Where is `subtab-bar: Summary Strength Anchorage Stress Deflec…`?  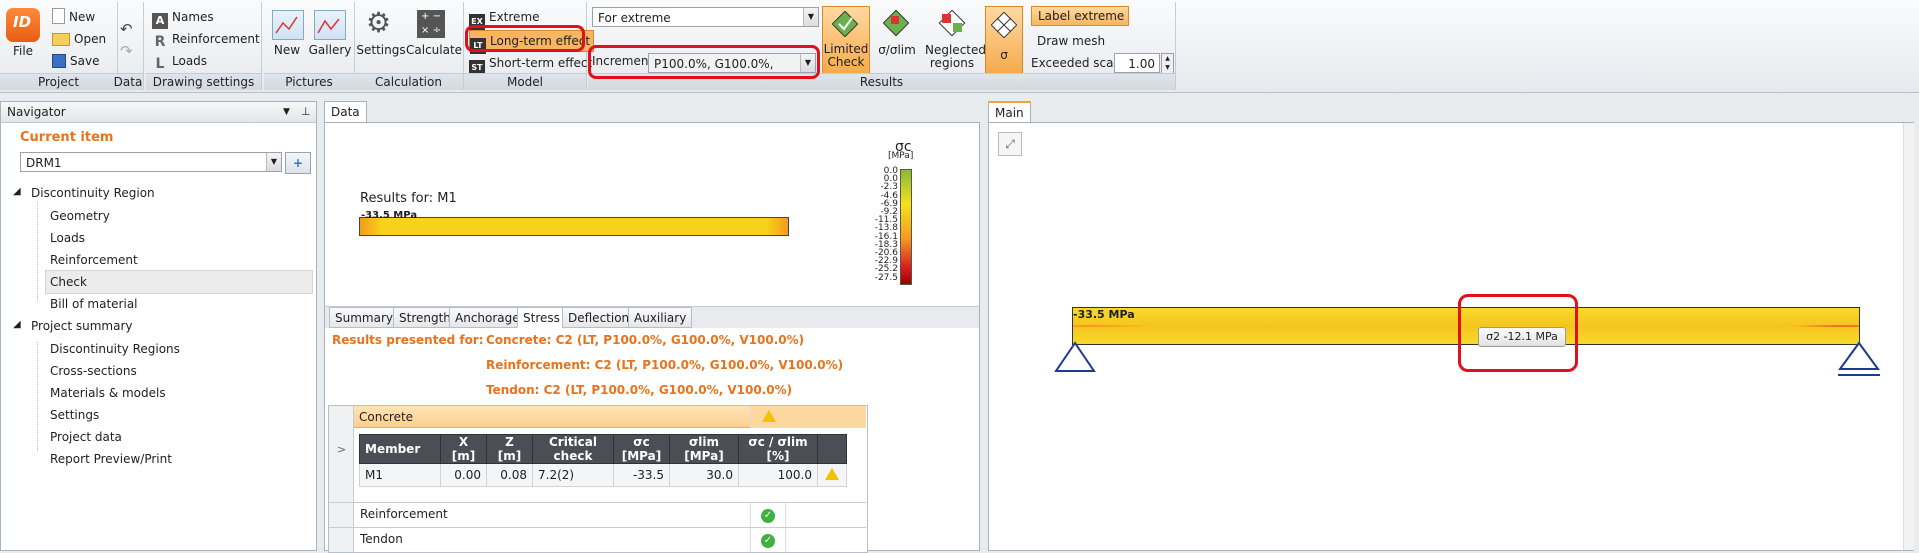 subtab-bar: Summary Strength Anchorage Stress Deflec… is located at coordinates (652, 317).